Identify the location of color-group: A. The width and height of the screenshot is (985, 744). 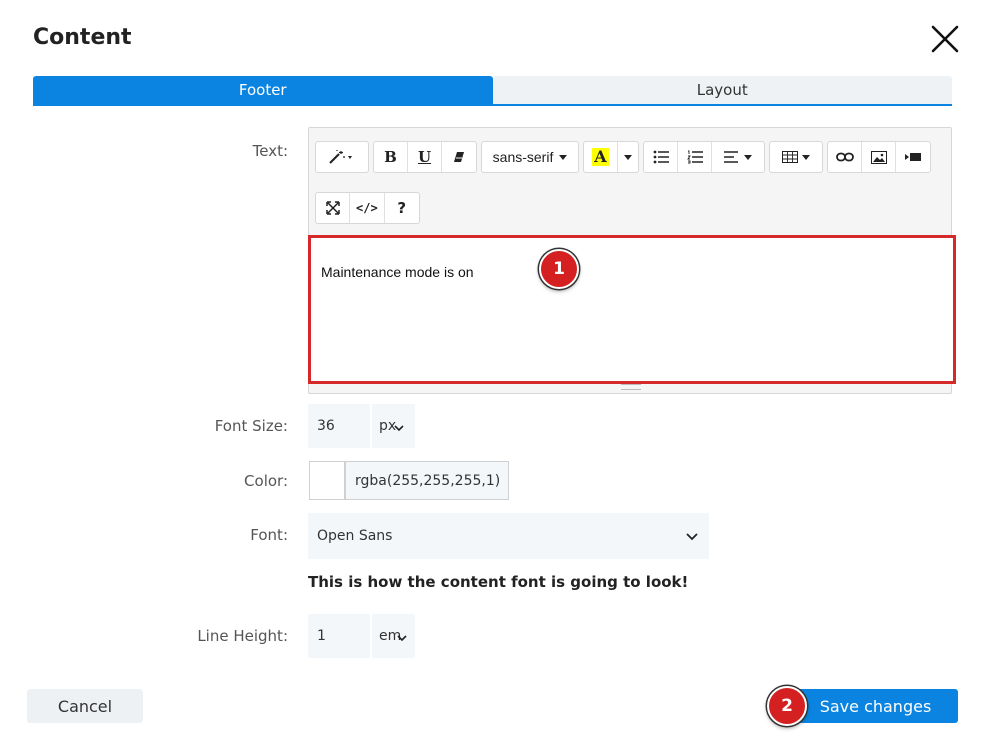
(611, 157).